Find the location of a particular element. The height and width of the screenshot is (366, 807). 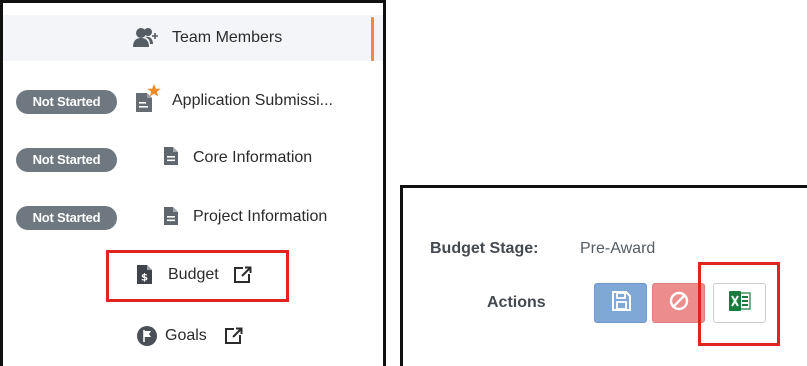

budget-stage-label: Budget Stage: is located at coordinates (484, 248).